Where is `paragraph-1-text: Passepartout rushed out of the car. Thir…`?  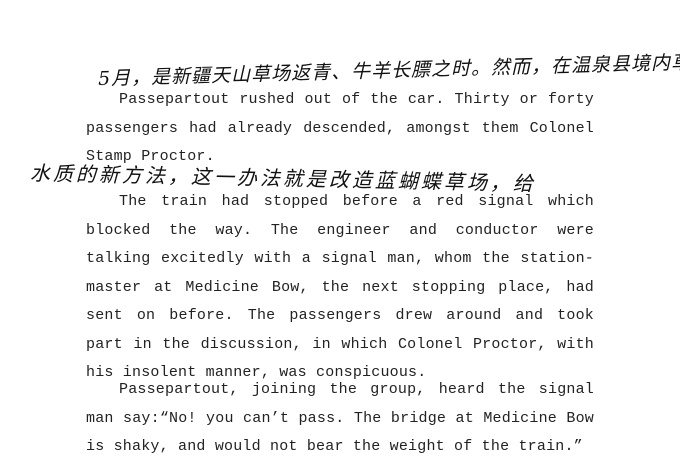
paragraph-1-text: Passepartout rushed out of the car. Thir… is located at coordinates (340, 128).